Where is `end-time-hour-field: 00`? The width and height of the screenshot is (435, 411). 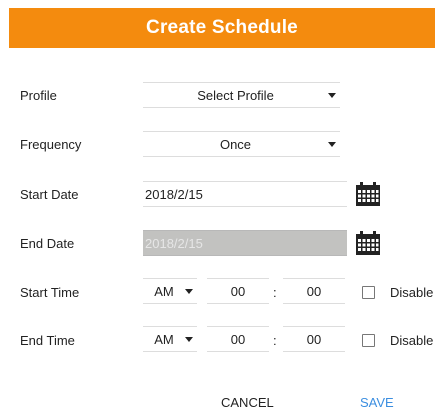 end-time-hour-field: 00 is located at coordinates (238, 339).